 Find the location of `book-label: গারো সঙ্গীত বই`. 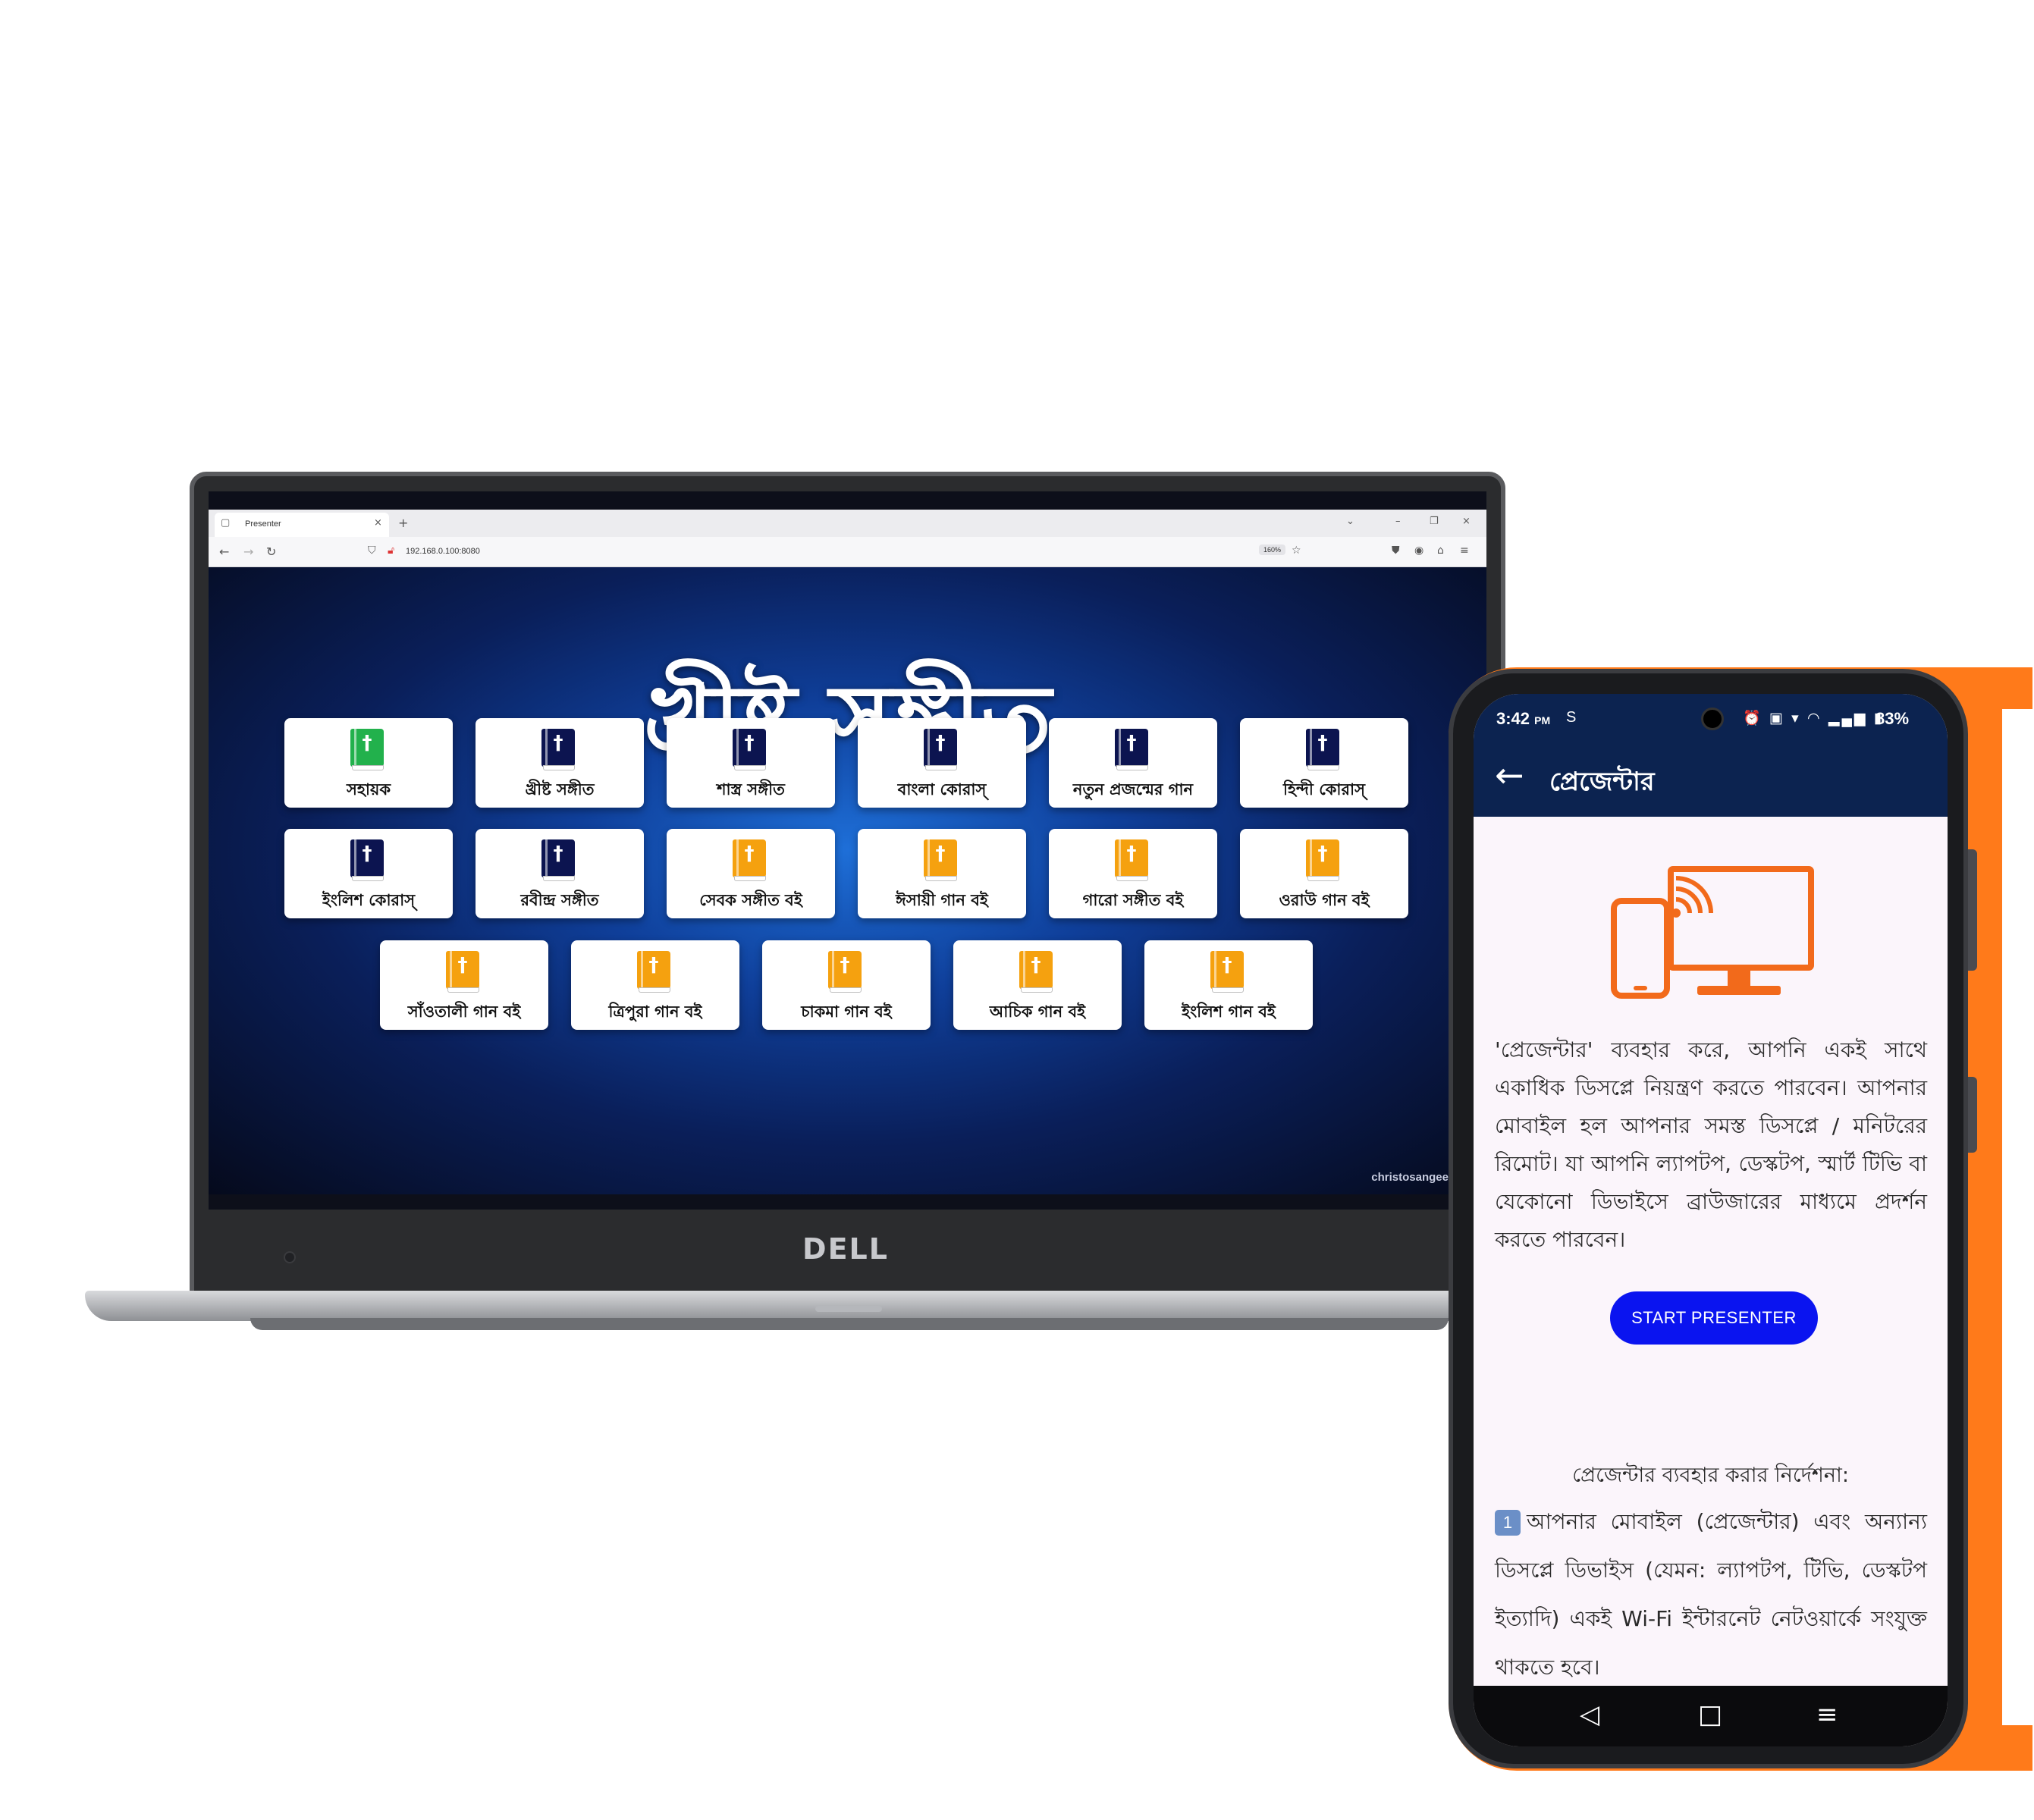

book-label: গারো সঙ্গীত বই is located at coordinates (1133, 900).